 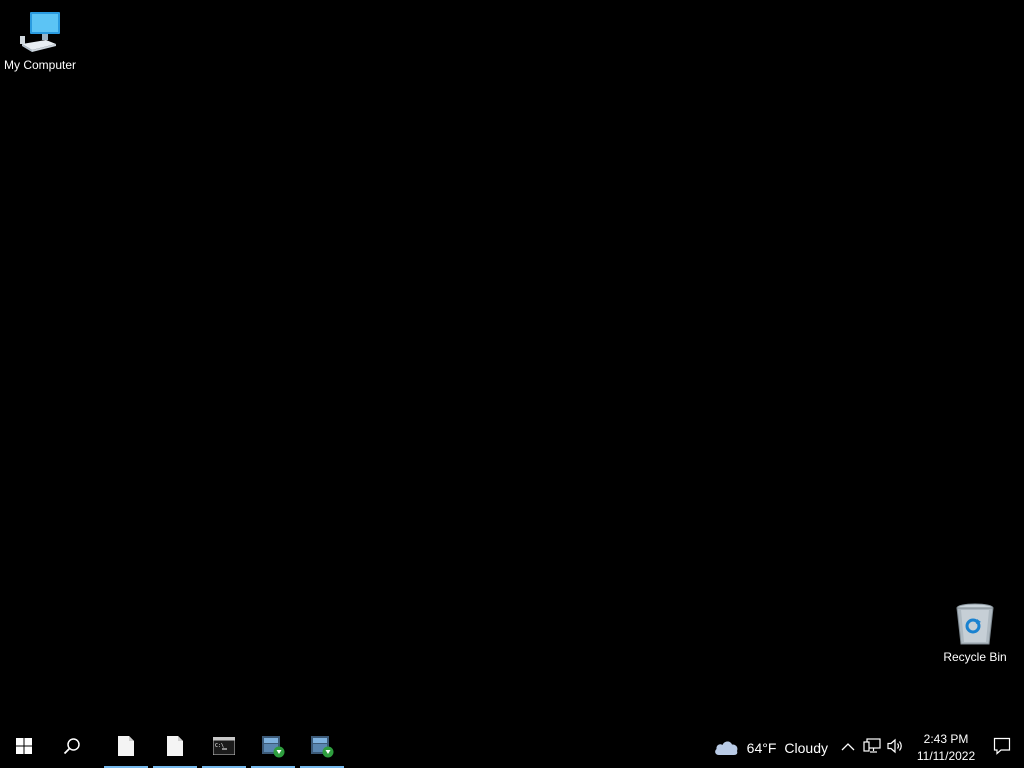 I want to click on chevron-up-icon, so click(x=848, y=748).